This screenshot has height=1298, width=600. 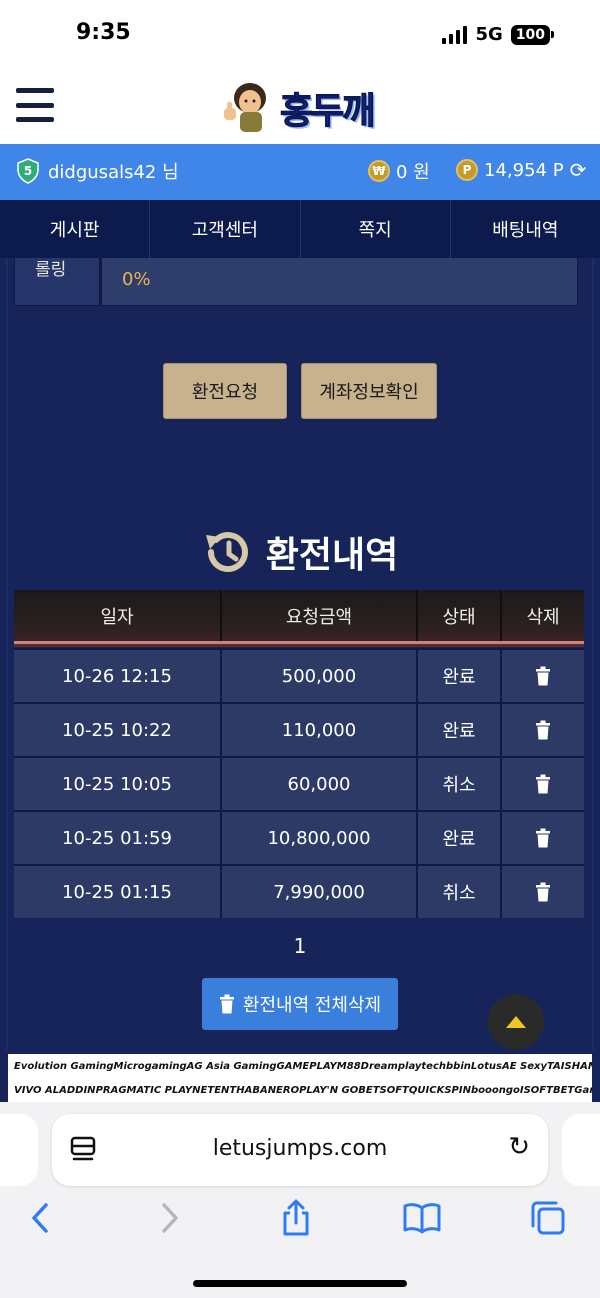 I want to click on row-date: 10-25 10:22, so click(x=118, y=730).